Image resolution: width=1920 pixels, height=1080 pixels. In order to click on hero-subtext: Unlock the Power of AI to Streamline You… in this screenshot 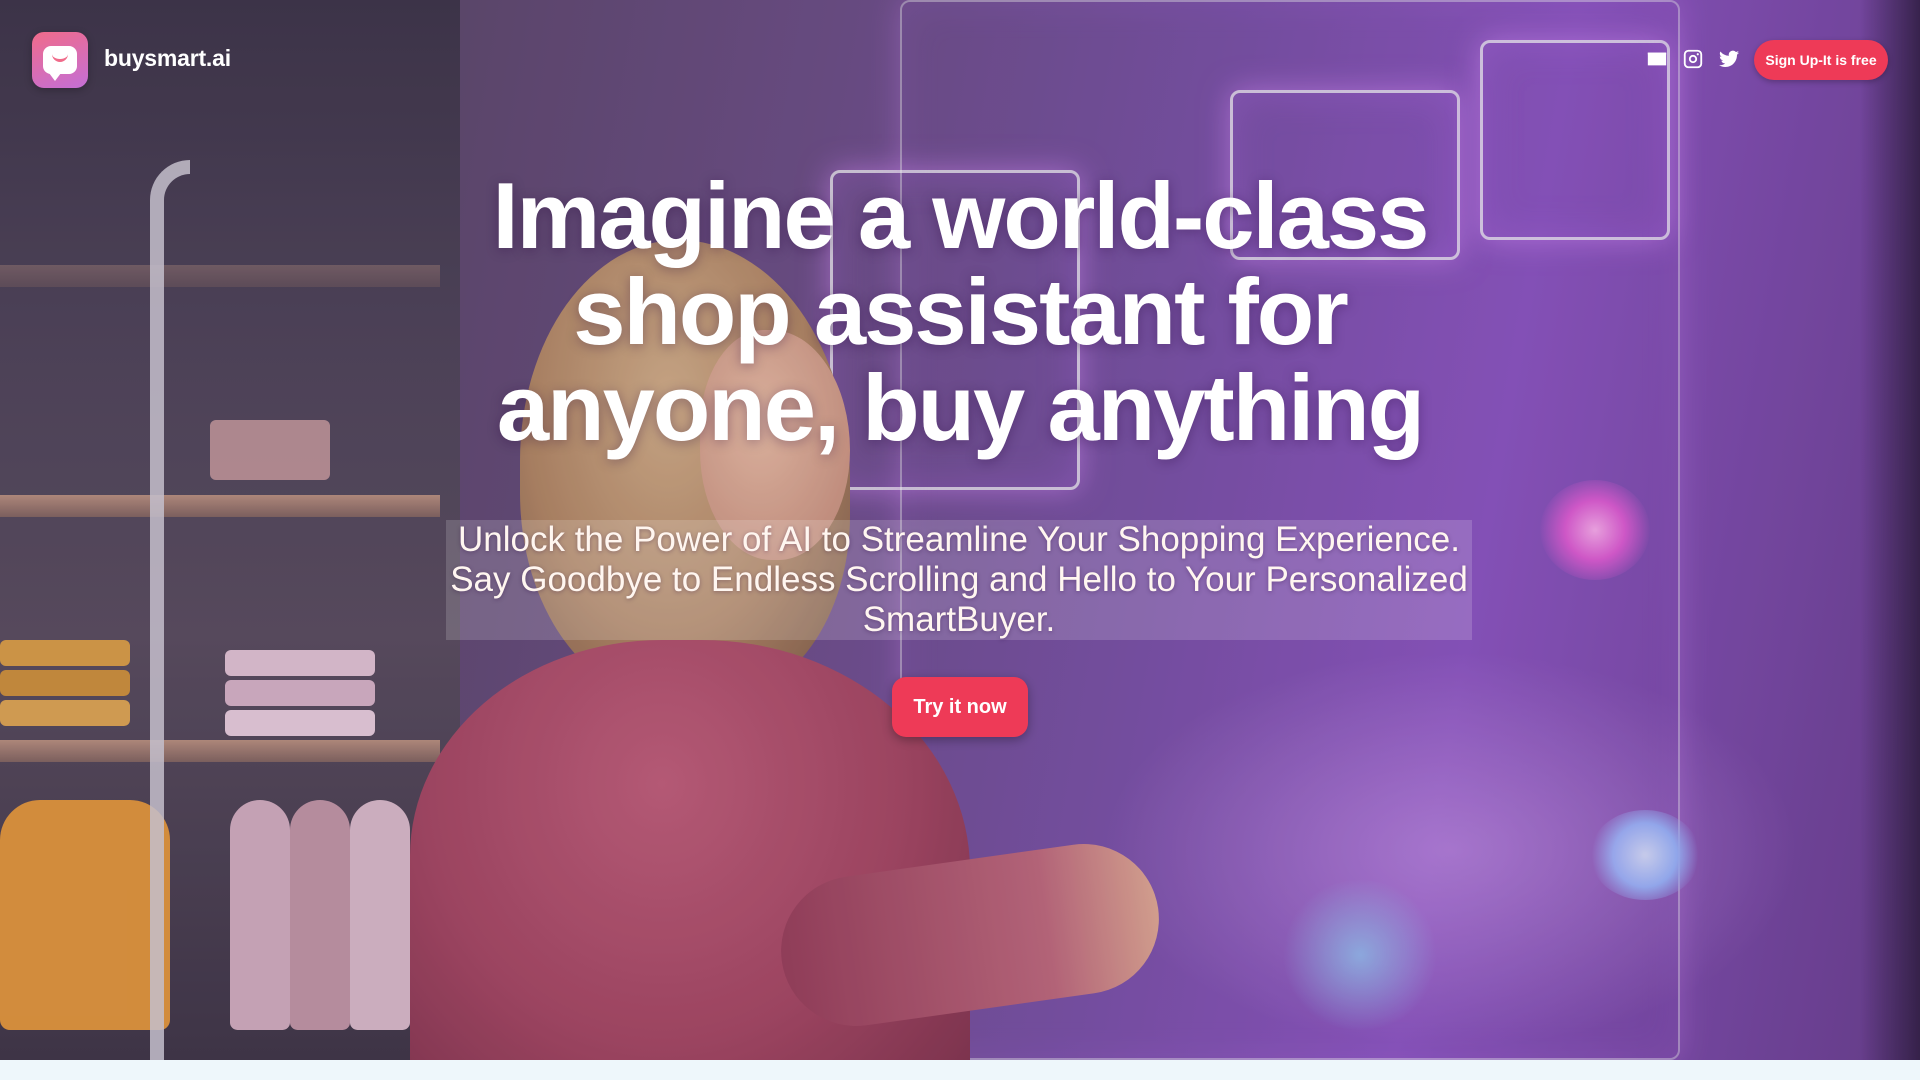, I will do `click(959, 579)`.